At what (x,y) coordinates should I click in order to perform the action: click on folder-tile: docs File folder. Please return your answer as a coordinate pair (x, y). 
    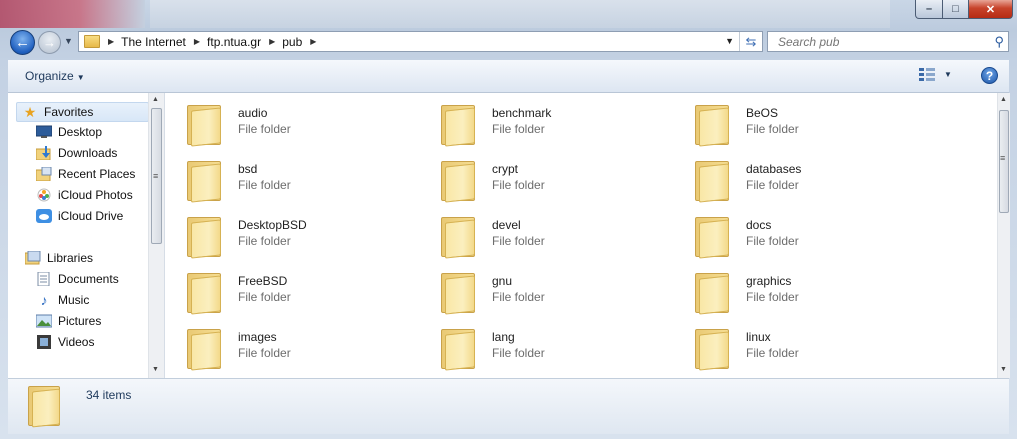
    Looking at the image, I should click on (788, 235).